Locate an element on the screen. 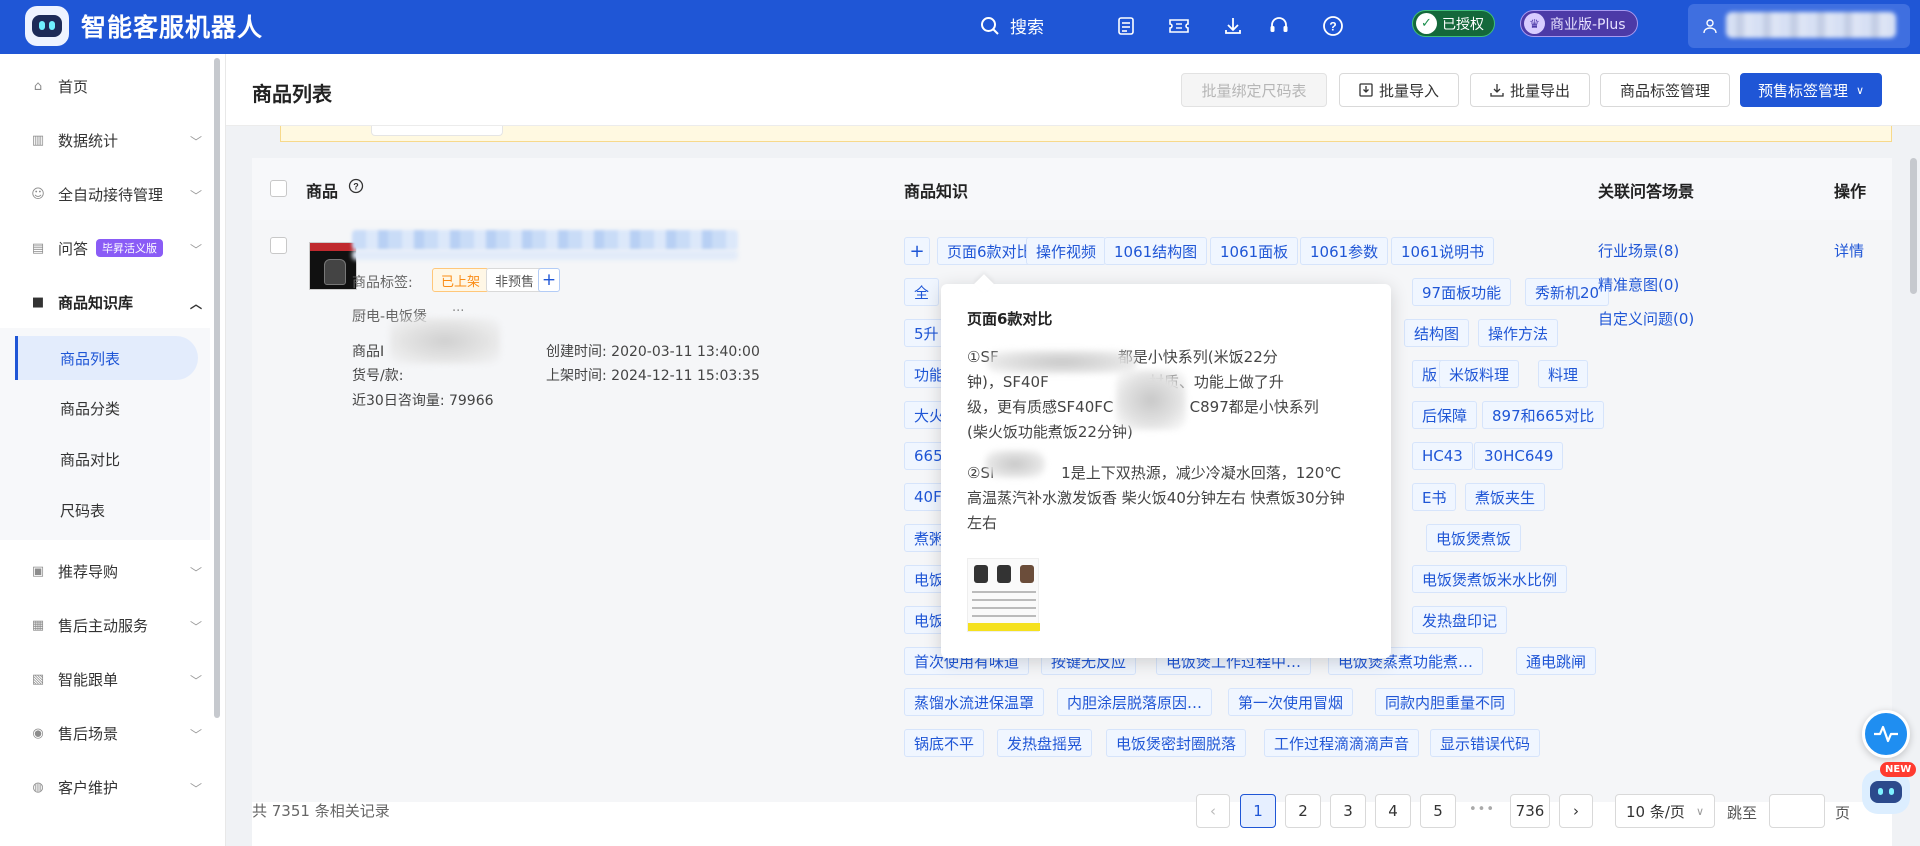 This screenshot has height=846, width=1920. knowledge-chip: 发热盘摇晃 is located at coordinates (1045, 743).